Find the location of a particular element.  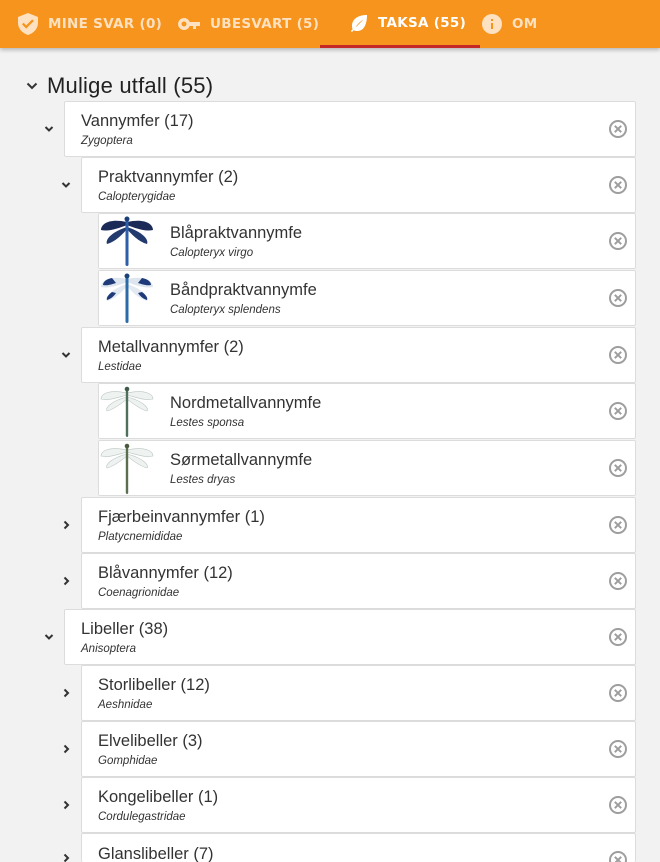

top-navigation: MINE SVAR (0) UBESVART (5) TAKSA (55) OM is located at coordinates (330, 24).